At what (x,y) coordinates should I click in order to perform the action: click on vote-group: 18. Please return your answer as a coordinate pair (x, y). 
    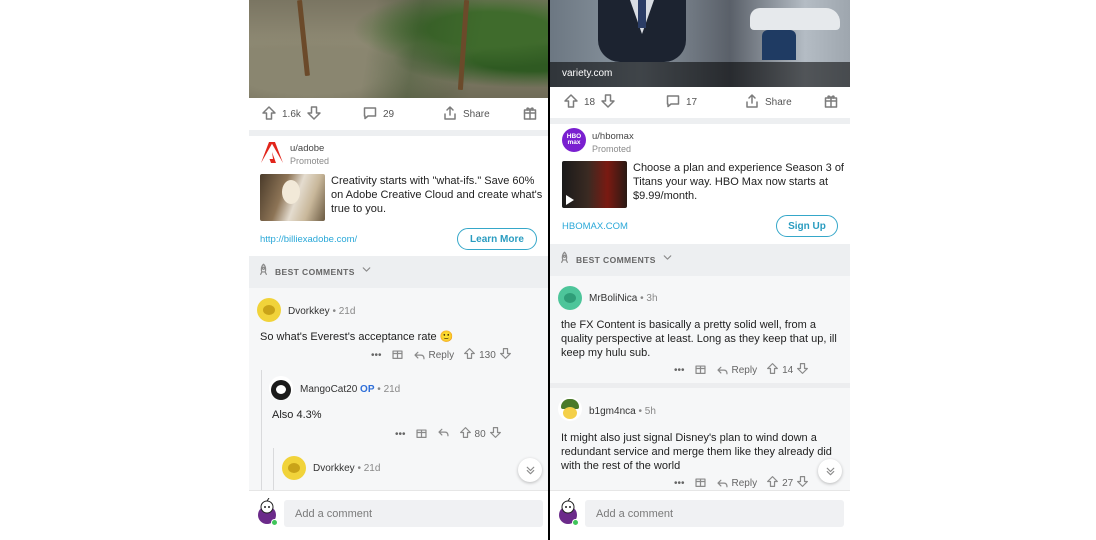
    Looking at the image, I should click on (589, 102).